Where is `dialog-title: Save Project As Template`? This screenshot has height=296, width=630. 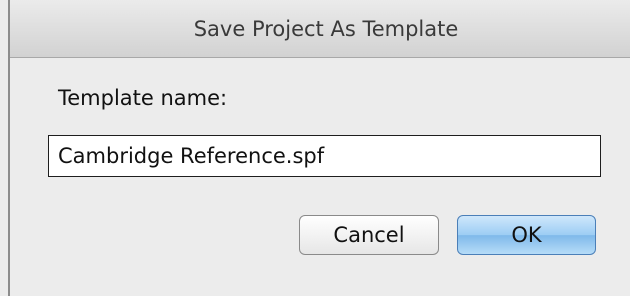
dialog-title: Save Project As Template is located at coordinates (326, 29).